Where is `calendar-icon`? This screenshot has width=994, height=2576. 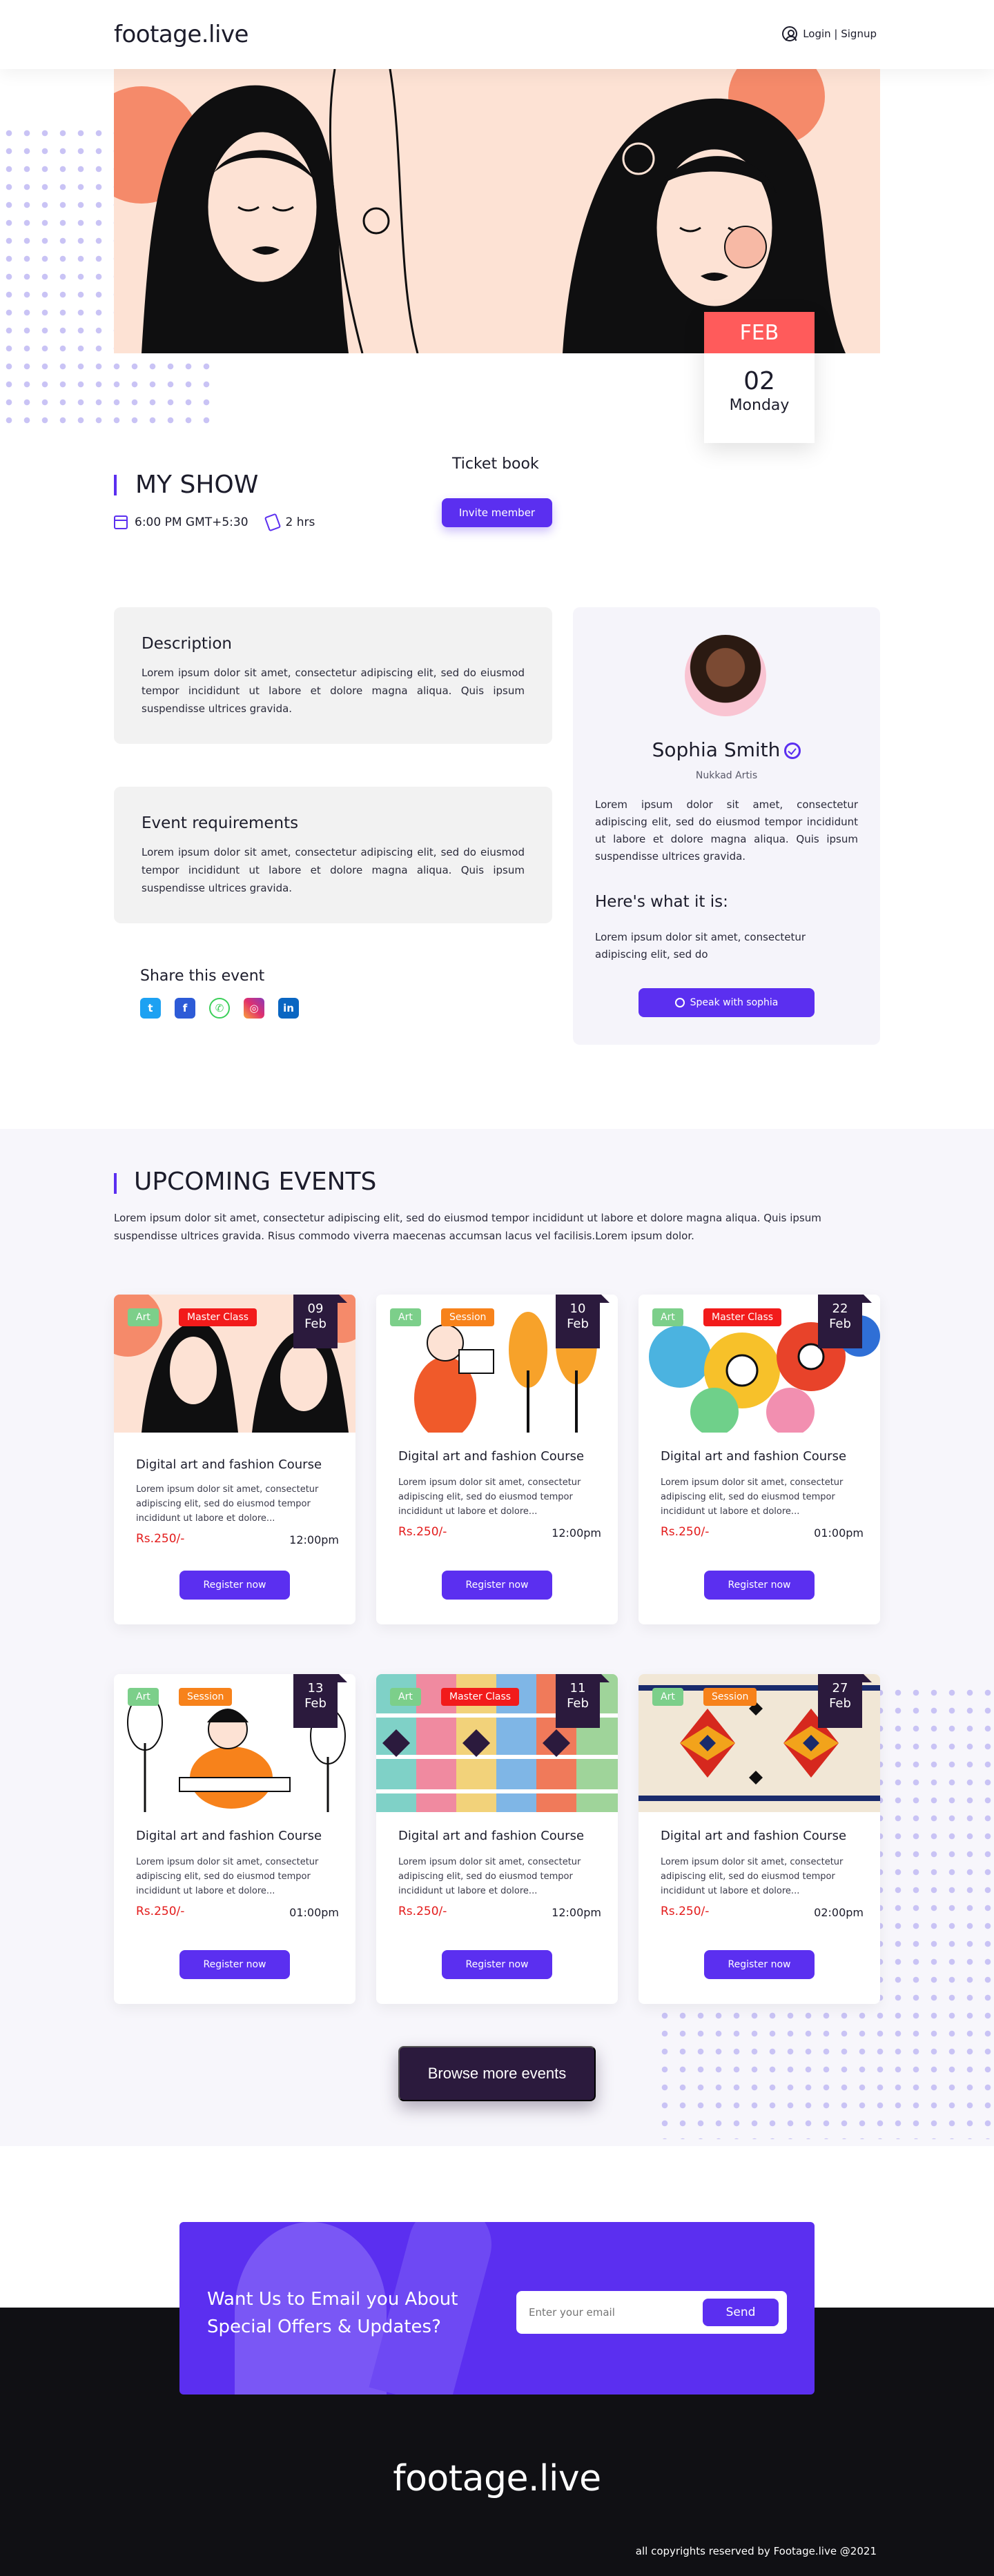
calendar-icon is located at coordinates (121, 522).